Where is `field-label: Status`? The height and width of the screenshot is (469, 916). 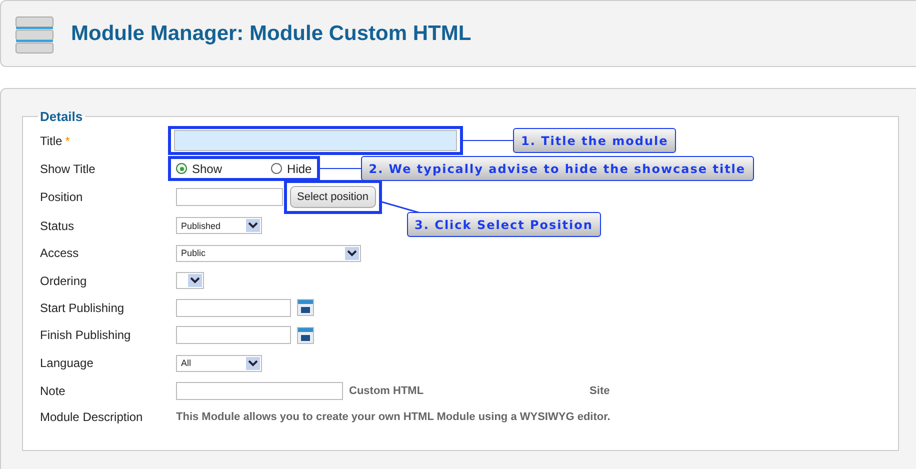
field-label: Status is located at coordinates (57, 225).